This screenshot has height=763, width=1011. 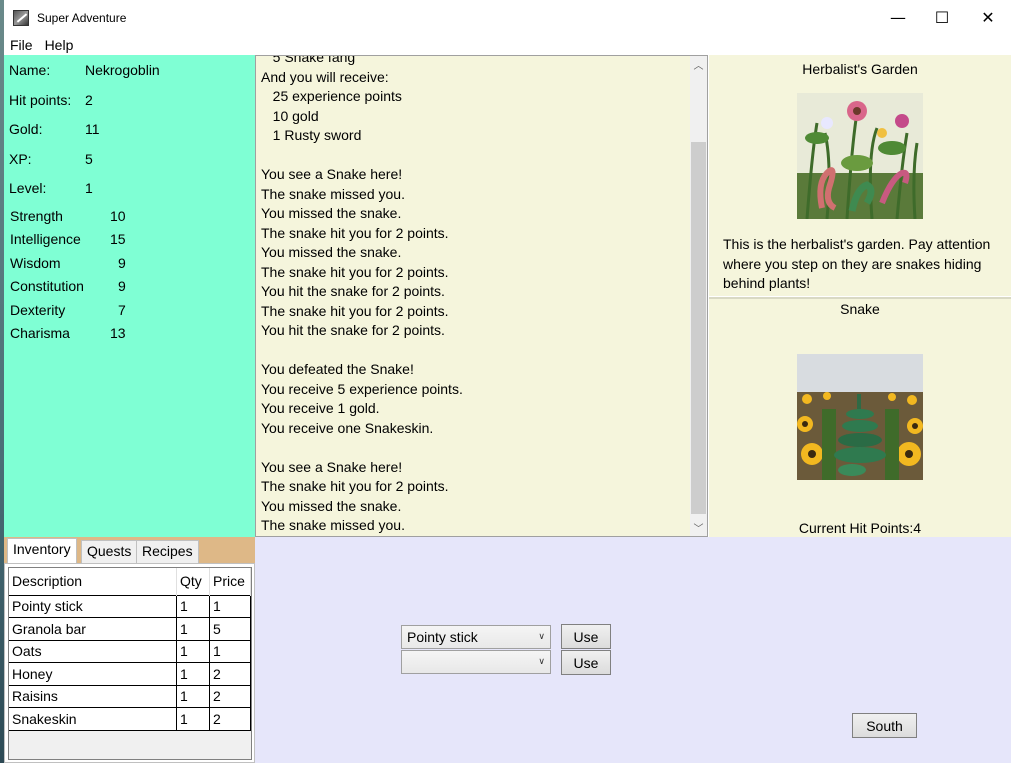 I want to click on monster-hp-label: Current Hit Points:, so click(x=856, y=528).